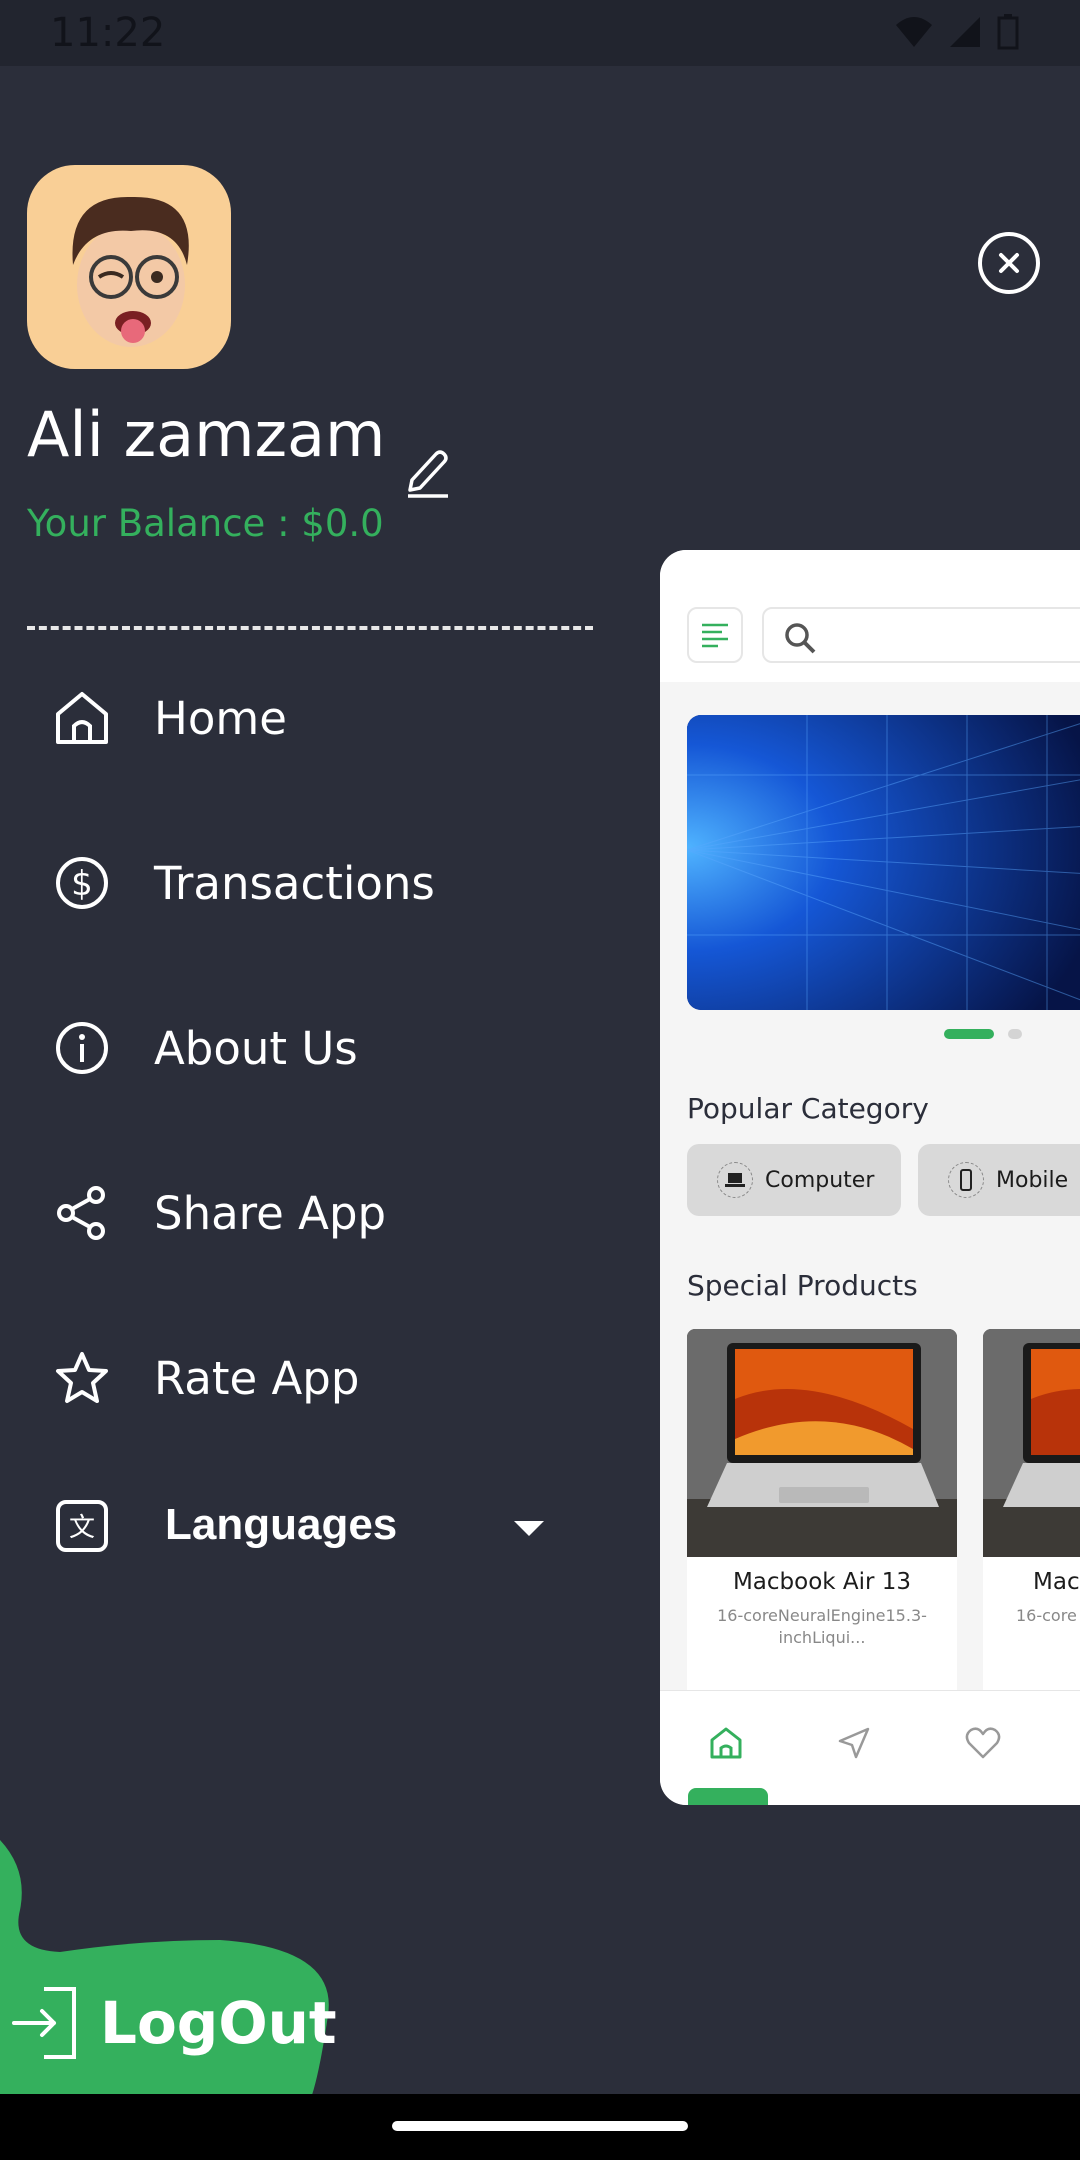  I want to click on preview-menu-button, so click(715, 635).